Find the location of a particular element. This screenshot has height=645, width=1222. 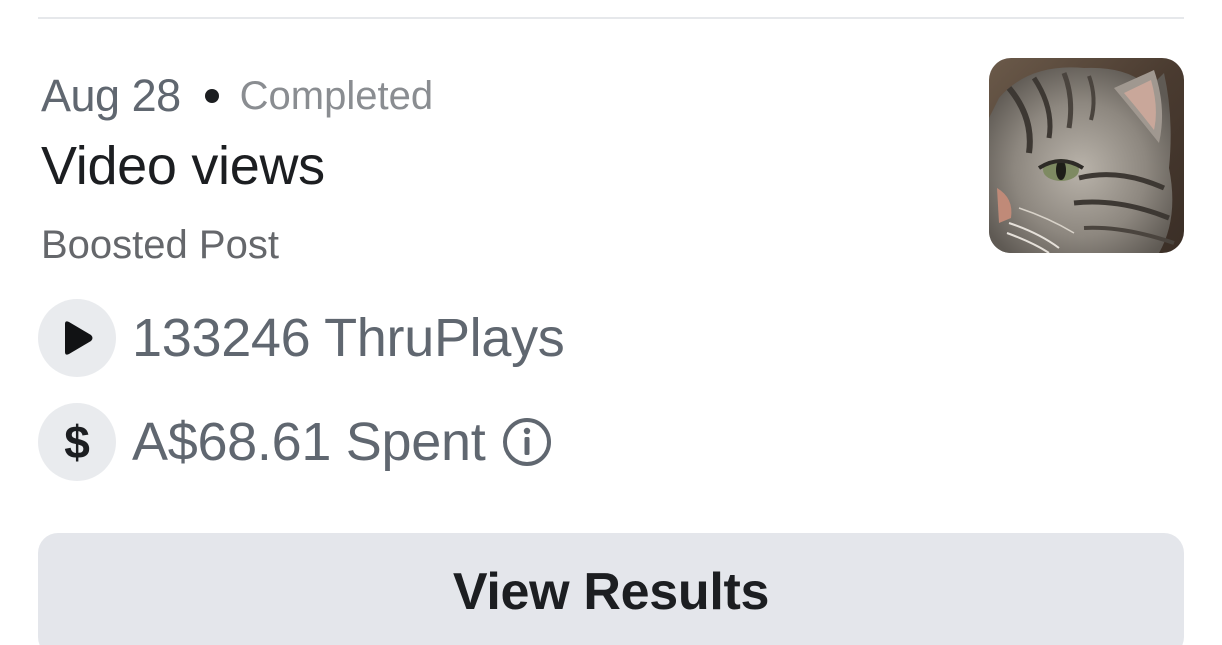

campaign-date: Aug 28 is located at coordinates (111, 95).